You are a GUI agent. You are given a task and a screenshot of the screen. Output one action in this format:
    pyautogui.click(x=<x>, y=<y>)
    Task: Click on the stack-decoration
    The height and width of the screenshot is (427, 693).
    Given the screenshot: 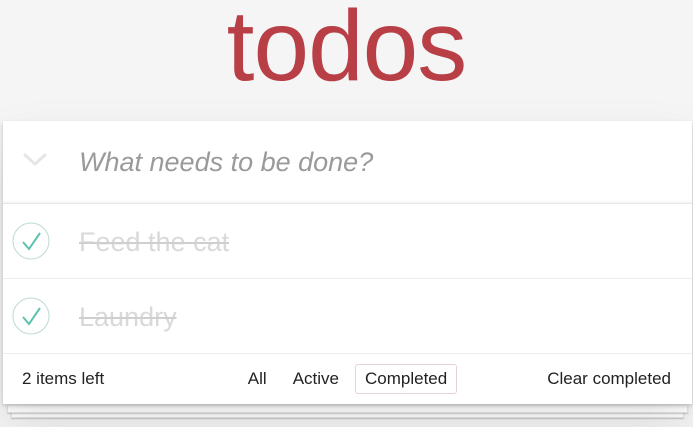 What is the action you would take?
    pyautogui.click(x=347, y=409)
    